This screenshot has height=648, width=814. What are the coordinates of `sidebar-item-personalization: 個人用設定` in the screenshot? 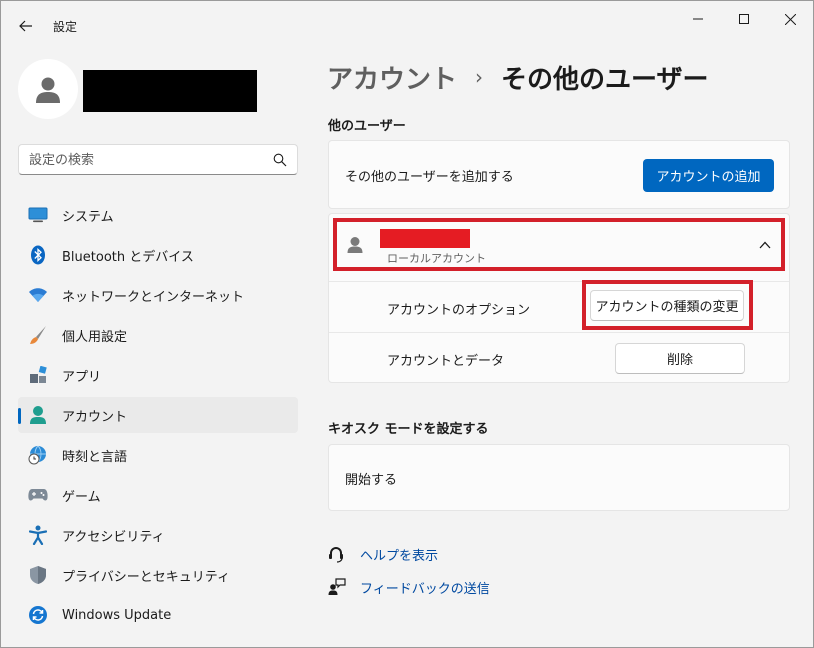 It's located at (158, 335).